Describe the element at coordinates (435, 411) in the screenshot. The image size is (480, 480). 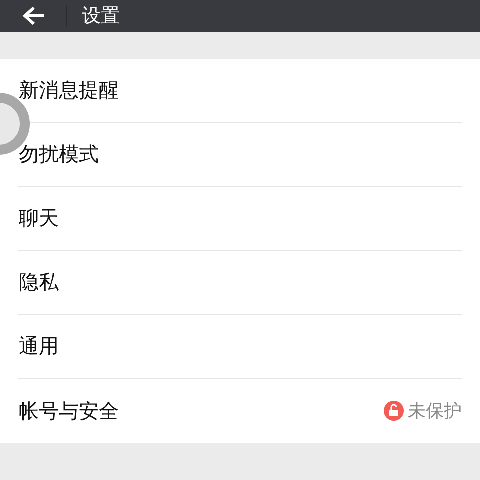
I see `status-text: 未保护` at that location.